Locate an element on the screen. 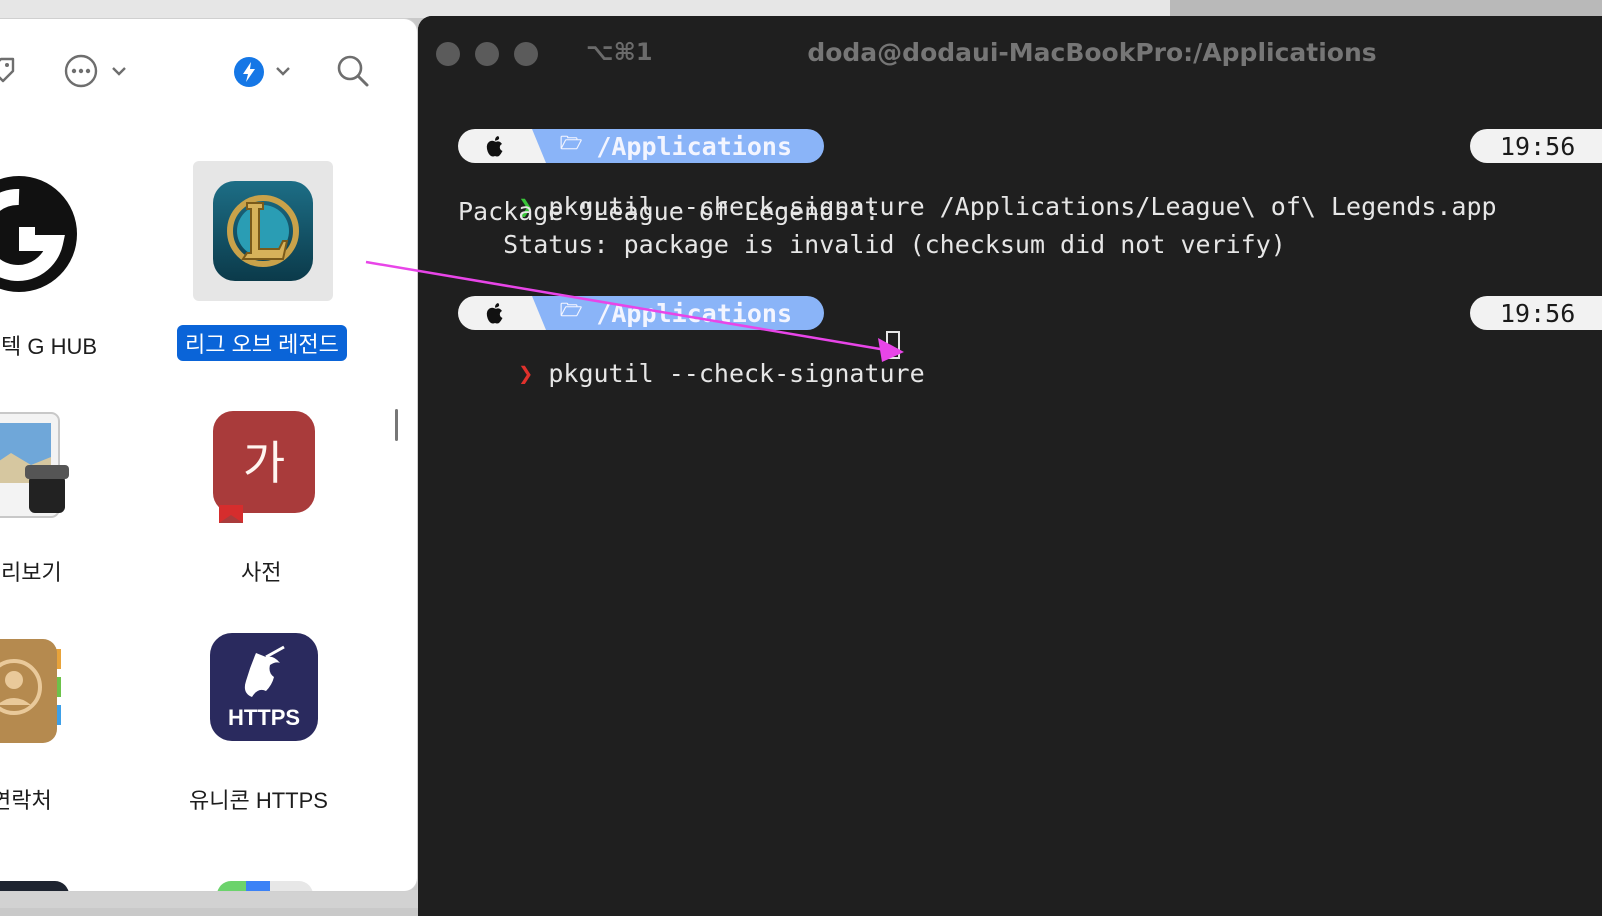 Image resolution: width=1602 pixels, height=916 pixels. window-resize-handle is located at coordinates (396, 425).